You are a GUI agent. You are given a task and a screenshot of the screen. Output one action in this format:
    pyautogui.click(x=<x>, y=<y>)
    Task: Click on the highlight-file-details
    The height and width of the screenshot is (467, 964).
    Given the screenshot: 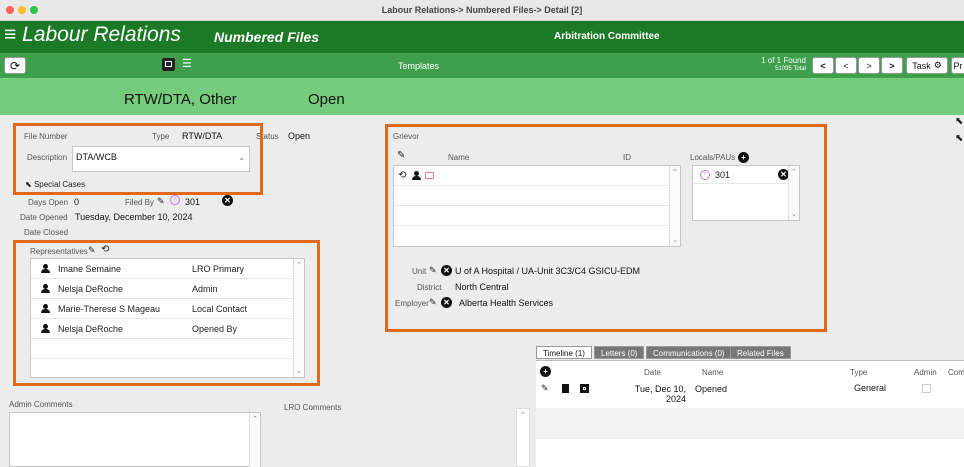 What is the action you would take?
    pyautogui.click(x=138, y=159)
    